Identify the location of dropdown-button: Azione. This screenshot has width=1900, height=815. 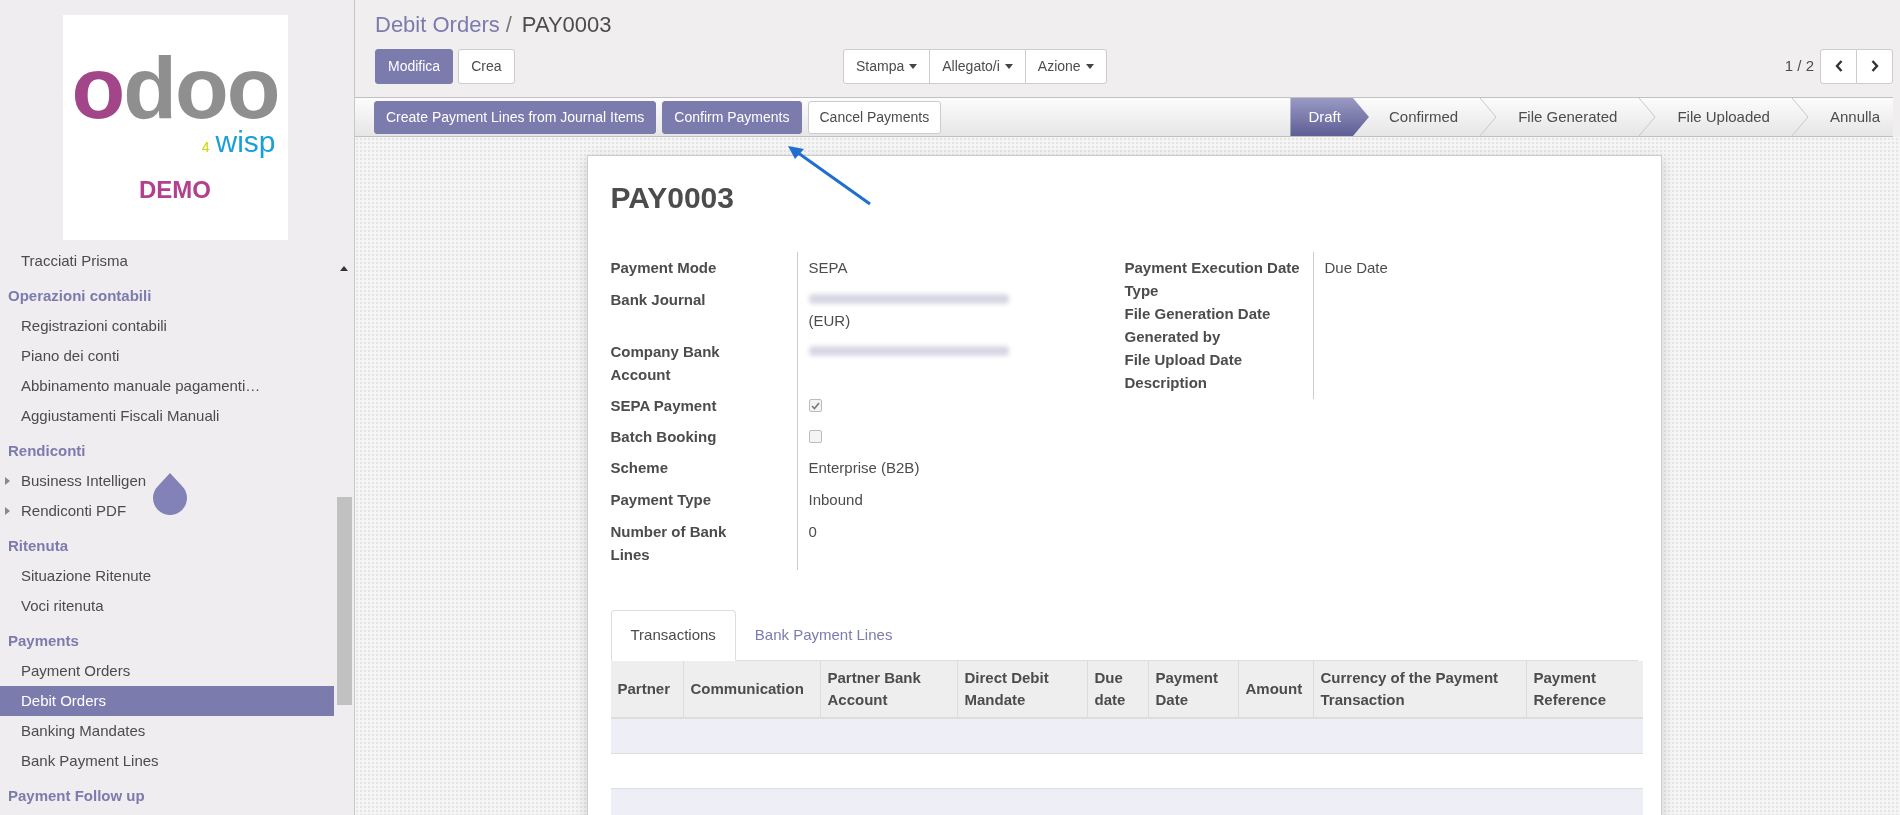
(1065, 66).